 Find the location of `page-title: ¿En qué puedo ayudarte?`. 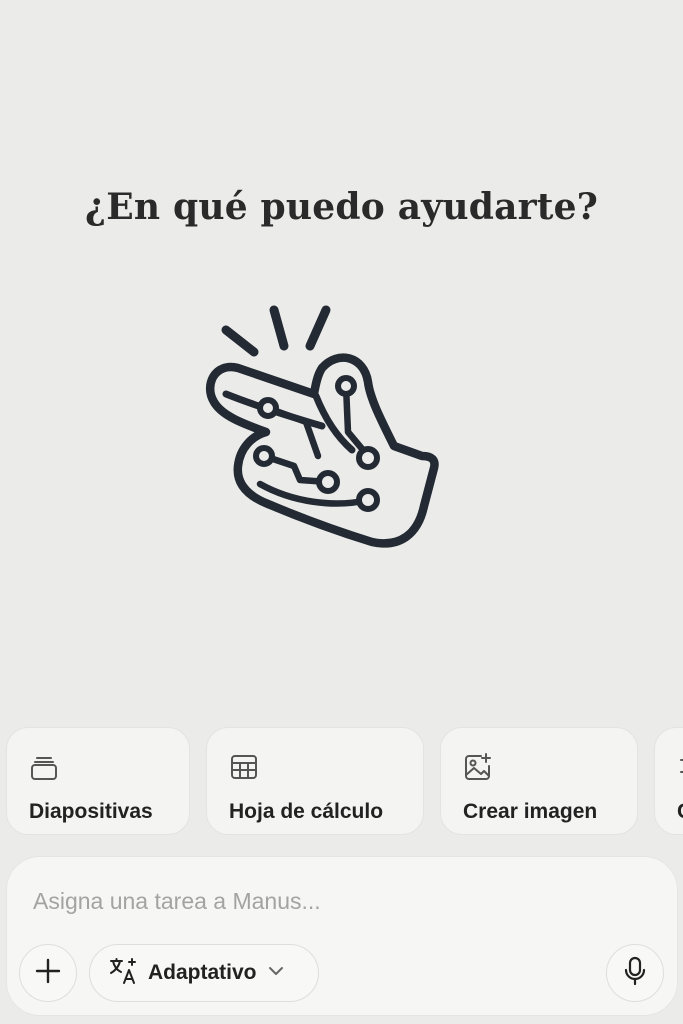

page-title: ¿En qué puedo ayudarte? is located at coordinates (341, 207).